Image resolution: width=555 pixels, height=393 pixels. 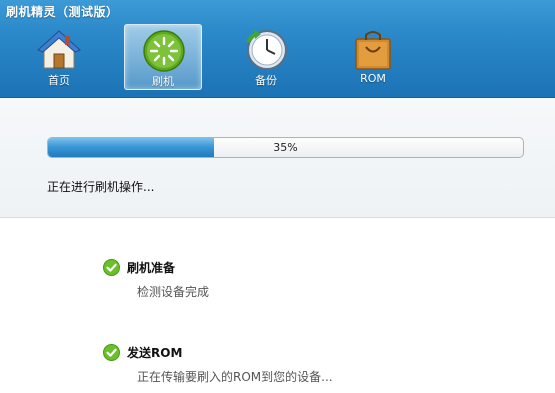 I want to click on progress-bar: 35%, so click(x=285, y=147).